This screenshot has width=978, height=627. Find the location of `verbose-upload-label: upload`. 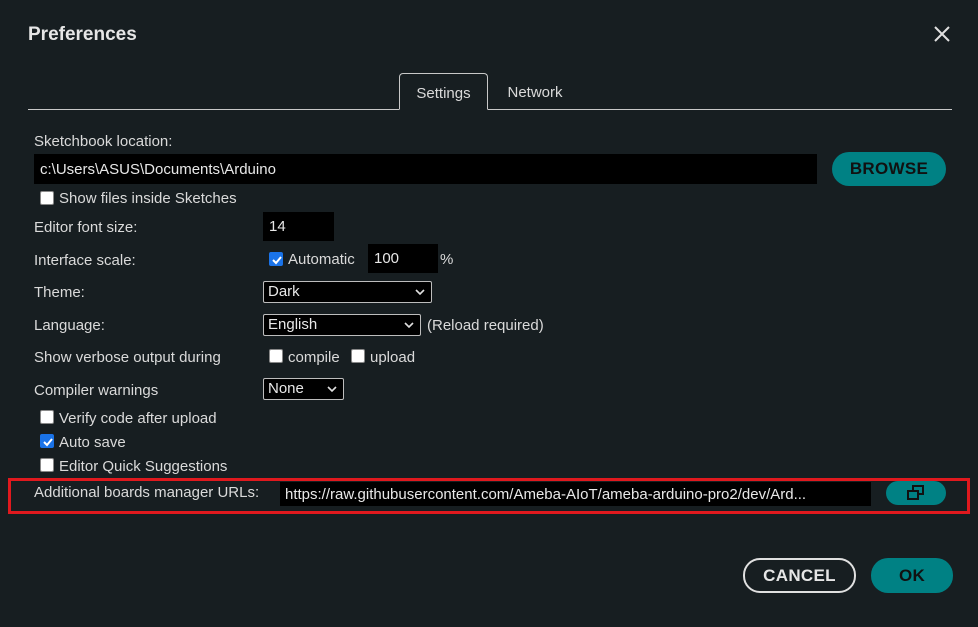

verbose-upload-label: upload is located at coordinates (393, 357).